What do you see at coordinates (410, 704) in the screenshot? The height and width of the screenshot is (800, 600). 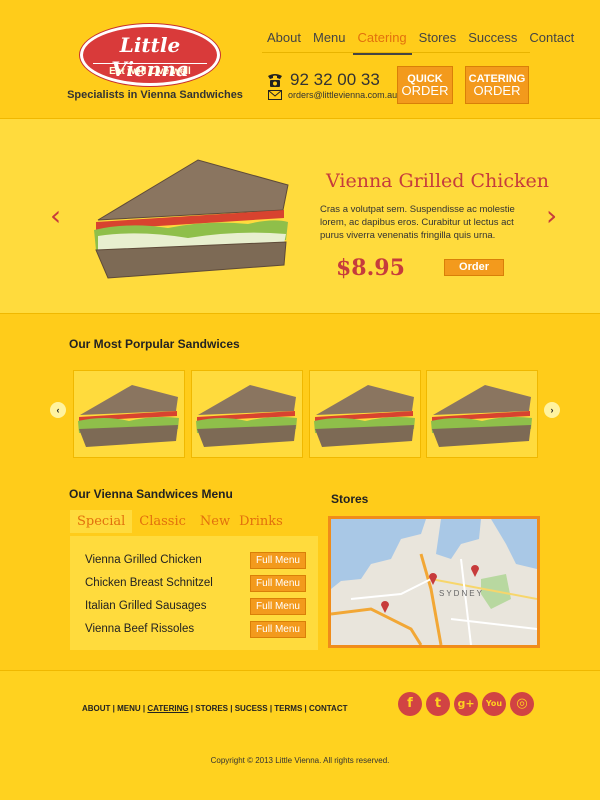 I see `facebook-icon: f` at bounding box center [410, 704].